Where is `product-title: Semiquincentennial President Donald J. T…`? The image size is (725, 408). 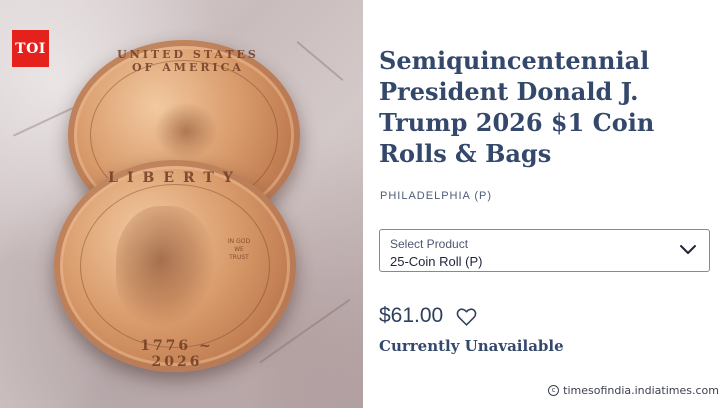
product-title: Semiquincentennial President Donald J. T… is located at coordinates (517, 107).